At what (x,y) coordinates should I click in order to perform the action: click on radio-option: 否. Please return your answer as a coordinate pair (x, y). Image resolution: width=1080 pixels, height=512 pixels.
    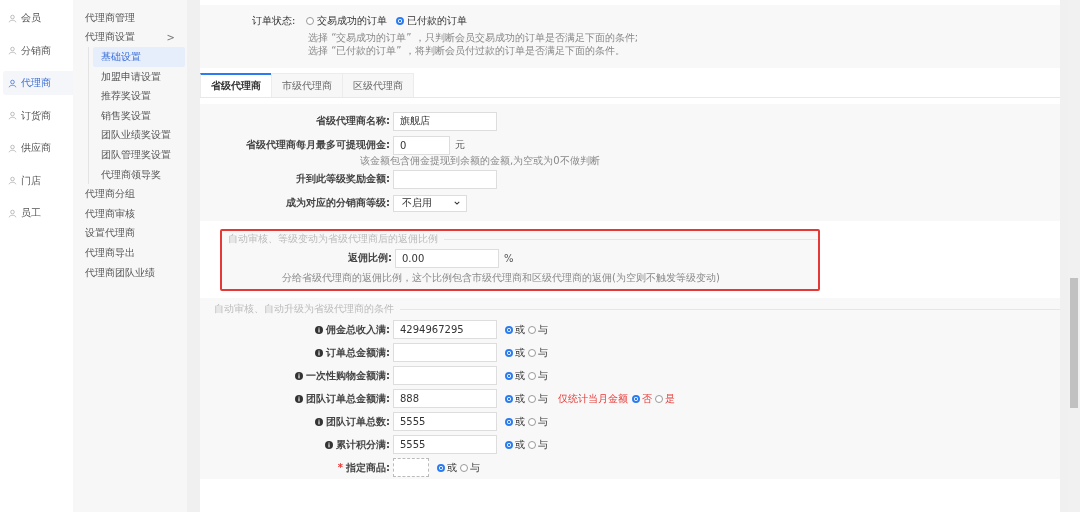
    Looking at the image, I should click on (642, 398).